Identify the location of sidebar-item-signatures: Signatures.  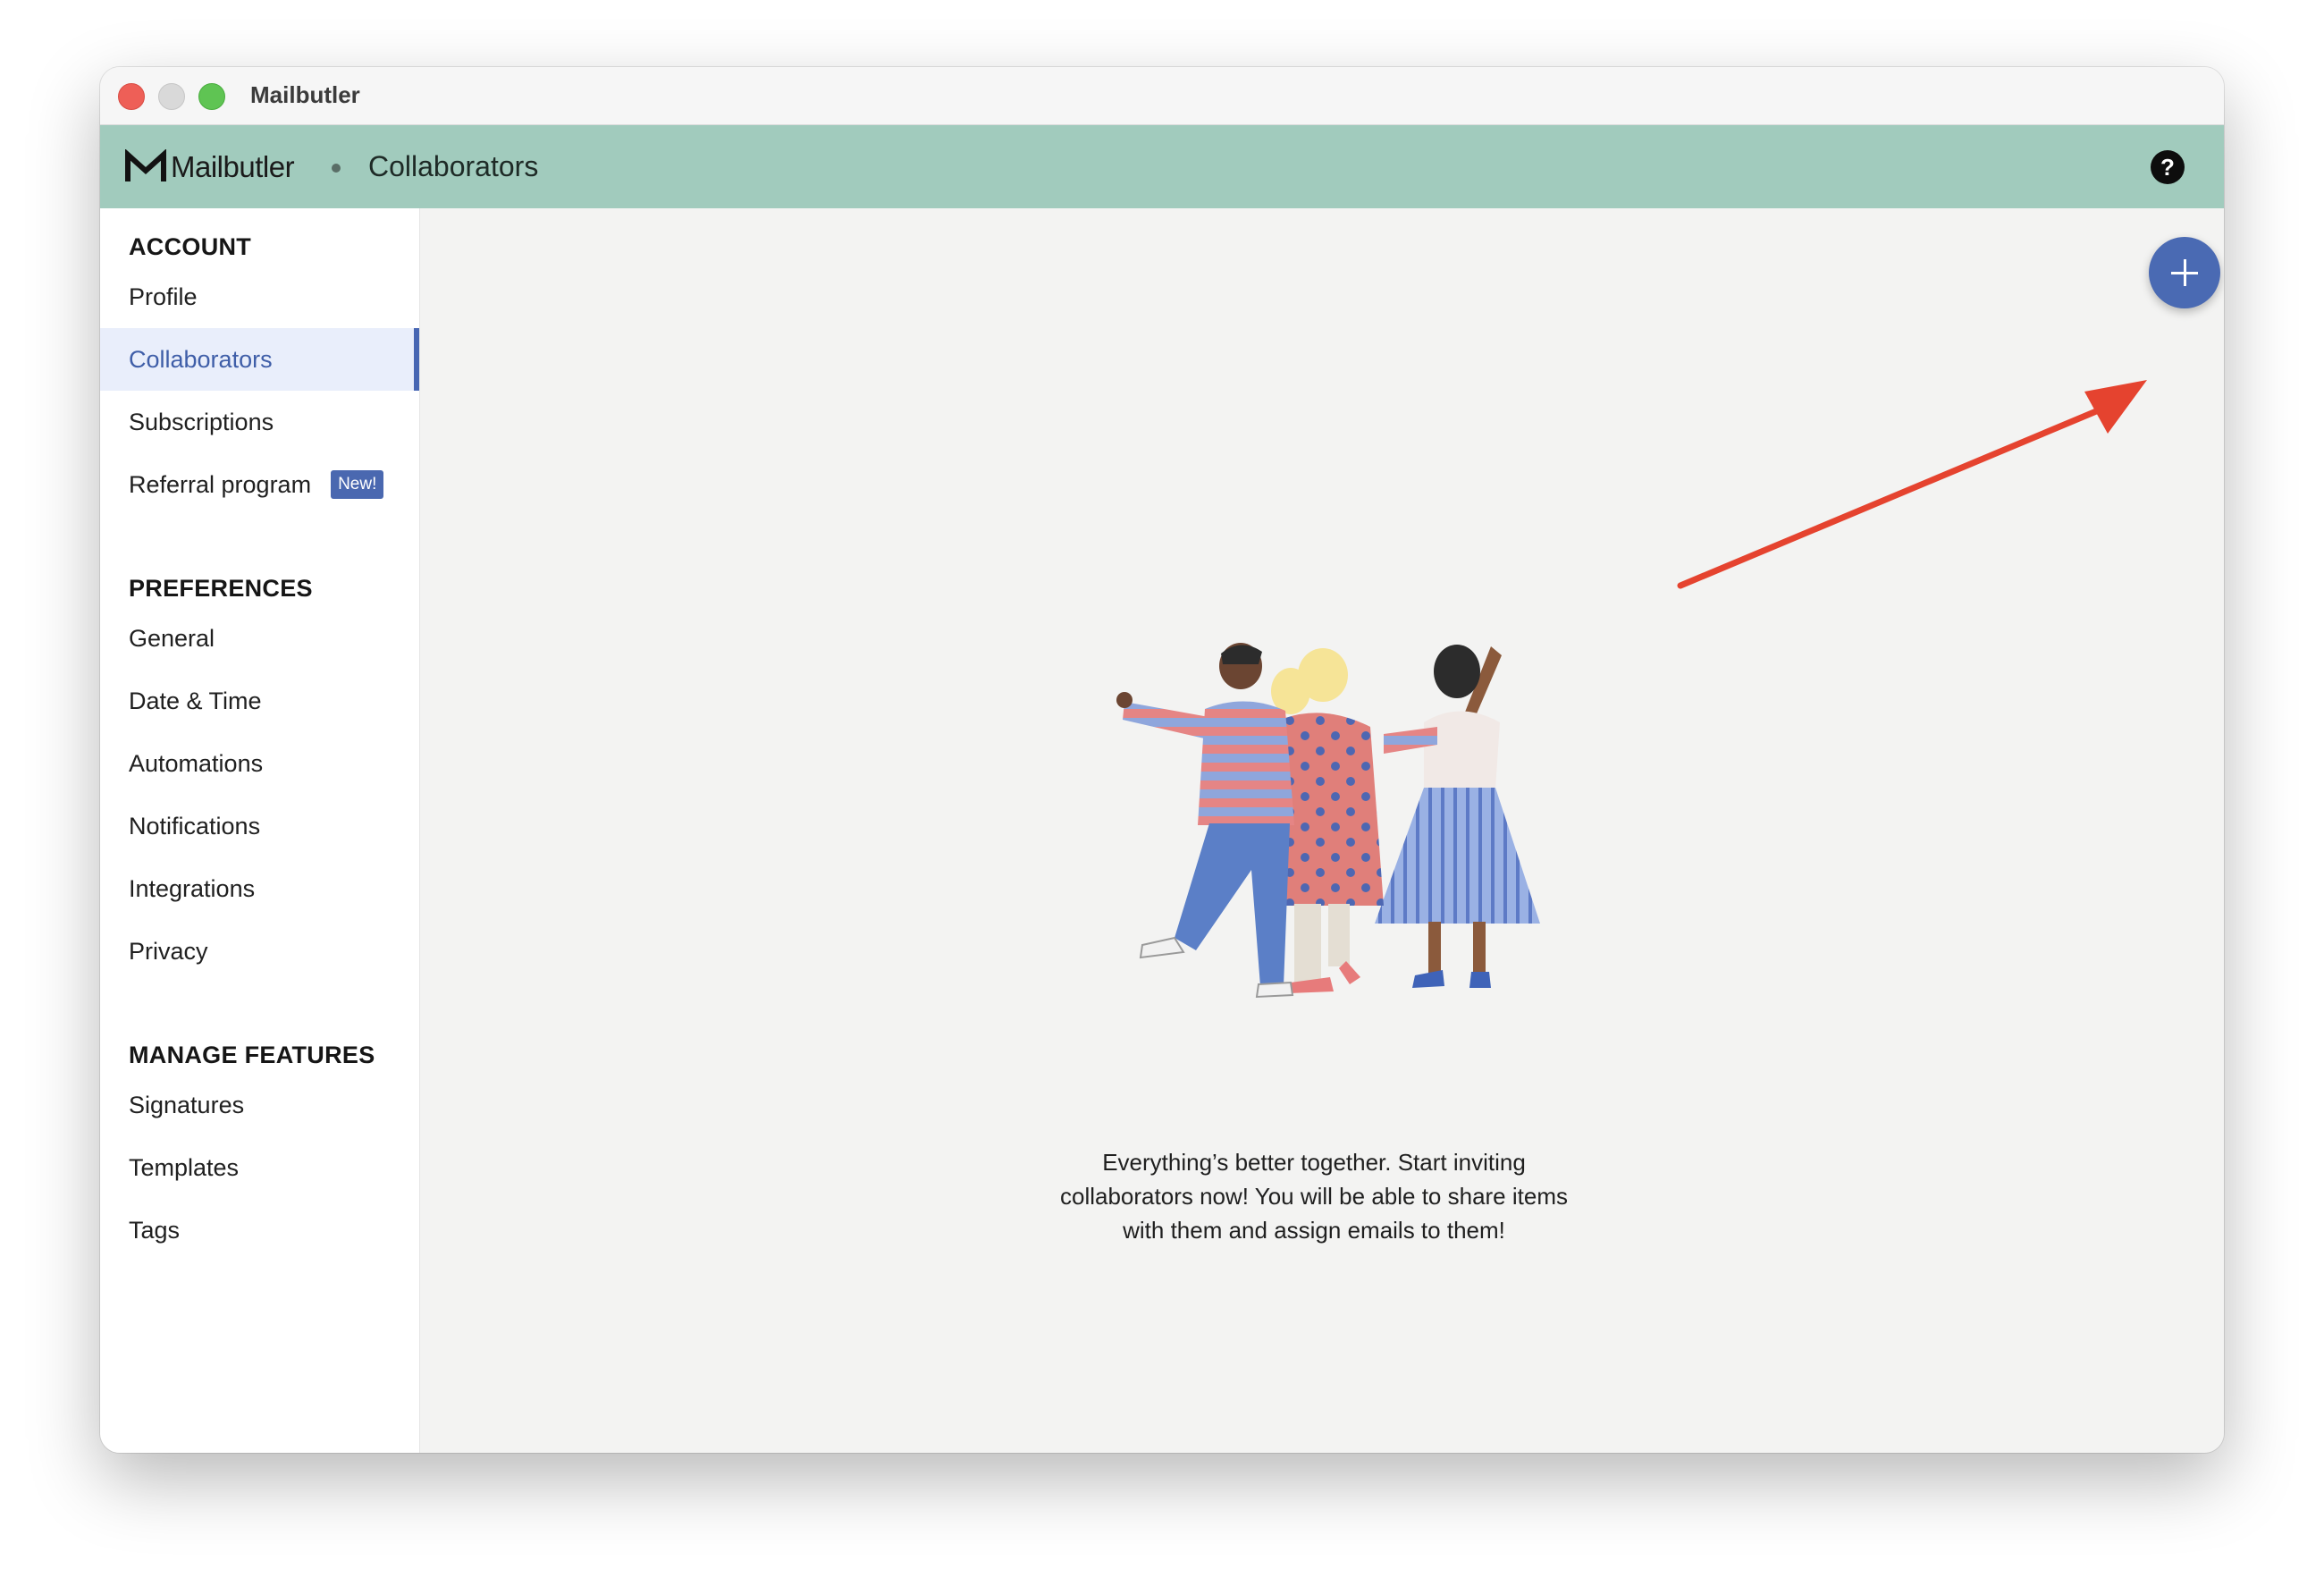
(260, 1105).